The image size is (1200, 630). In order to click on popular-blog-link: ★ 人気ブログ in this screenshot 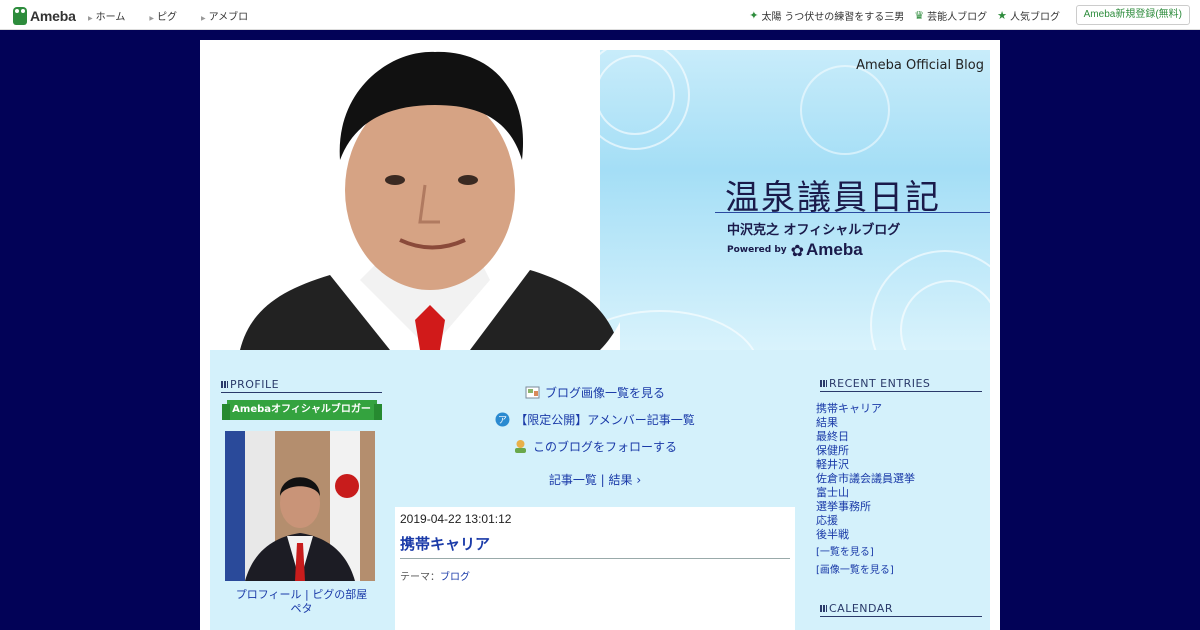, I will do `click(1028, 15)`.